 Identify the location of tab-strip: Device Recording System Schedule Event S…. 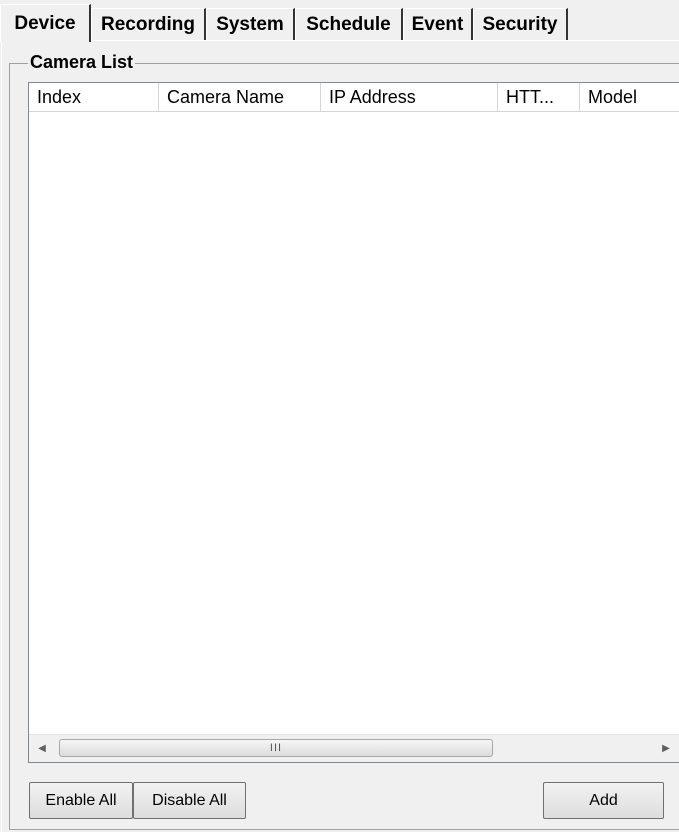
(339, 21).